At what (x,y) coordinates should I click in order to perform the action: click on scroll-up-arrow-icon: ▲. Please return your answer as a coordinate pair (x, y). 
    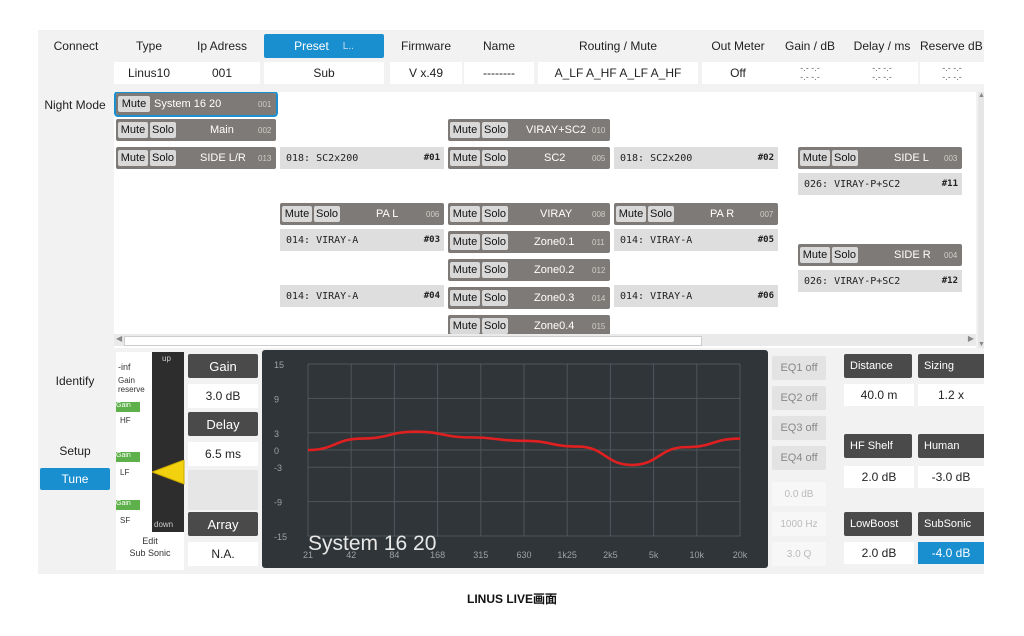
    Looking at the image, I should click on (981, 95).